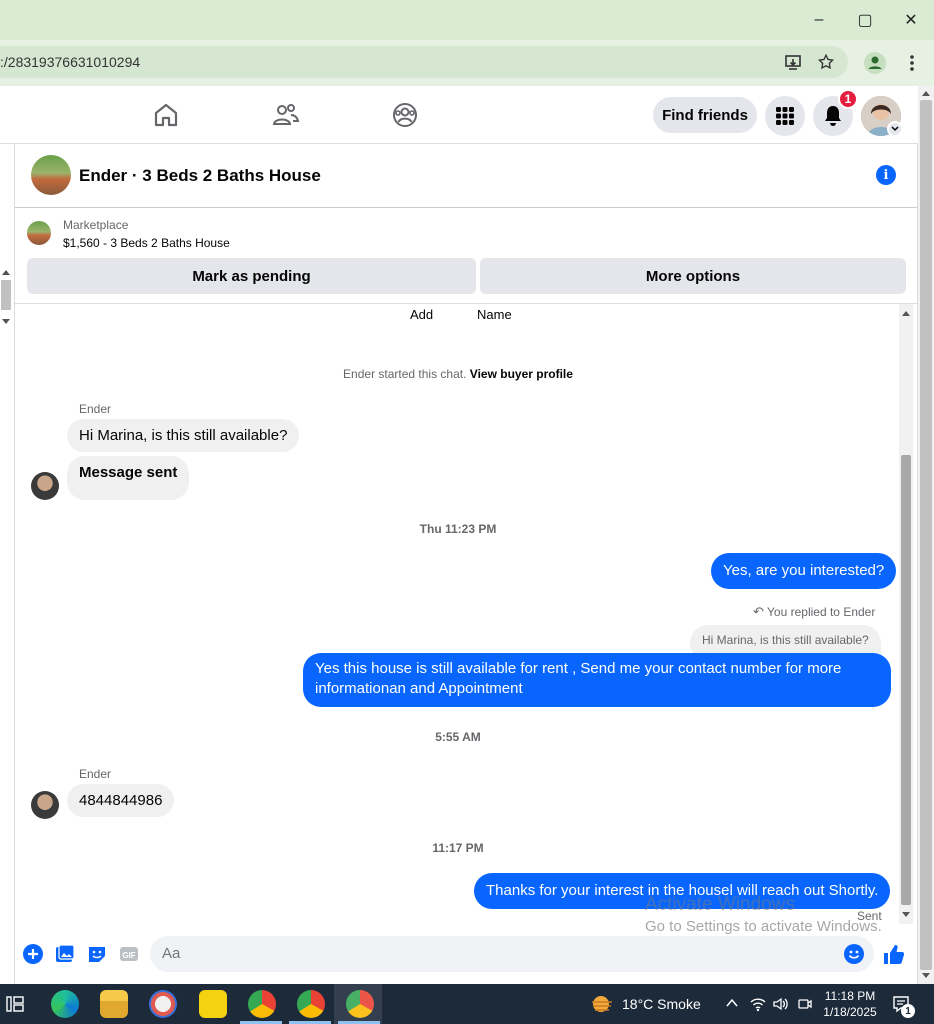 This screenshot has width=934, height=1024. What do you see at coordinates (926, 535) in the screenshot?
I see `page-scrollbar-thumb` at bounding box center [926, 535].